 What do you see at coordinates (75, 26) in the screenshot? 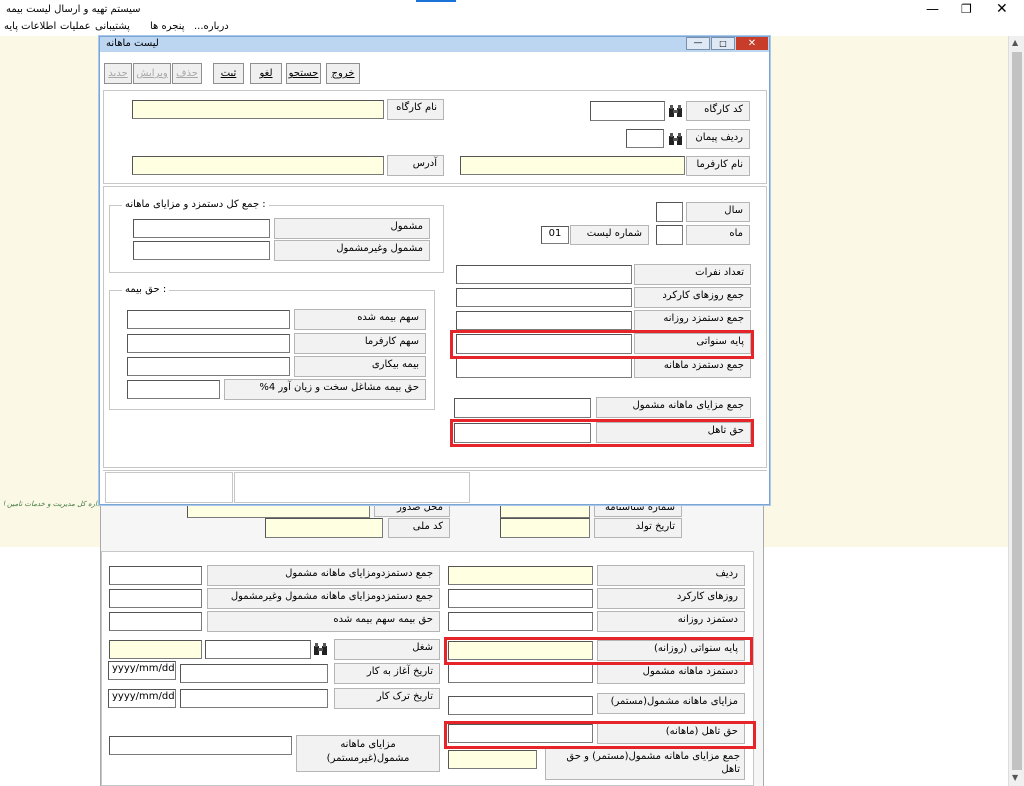
I see `menu-operations: عملیات` at bounding box center [75, 26].